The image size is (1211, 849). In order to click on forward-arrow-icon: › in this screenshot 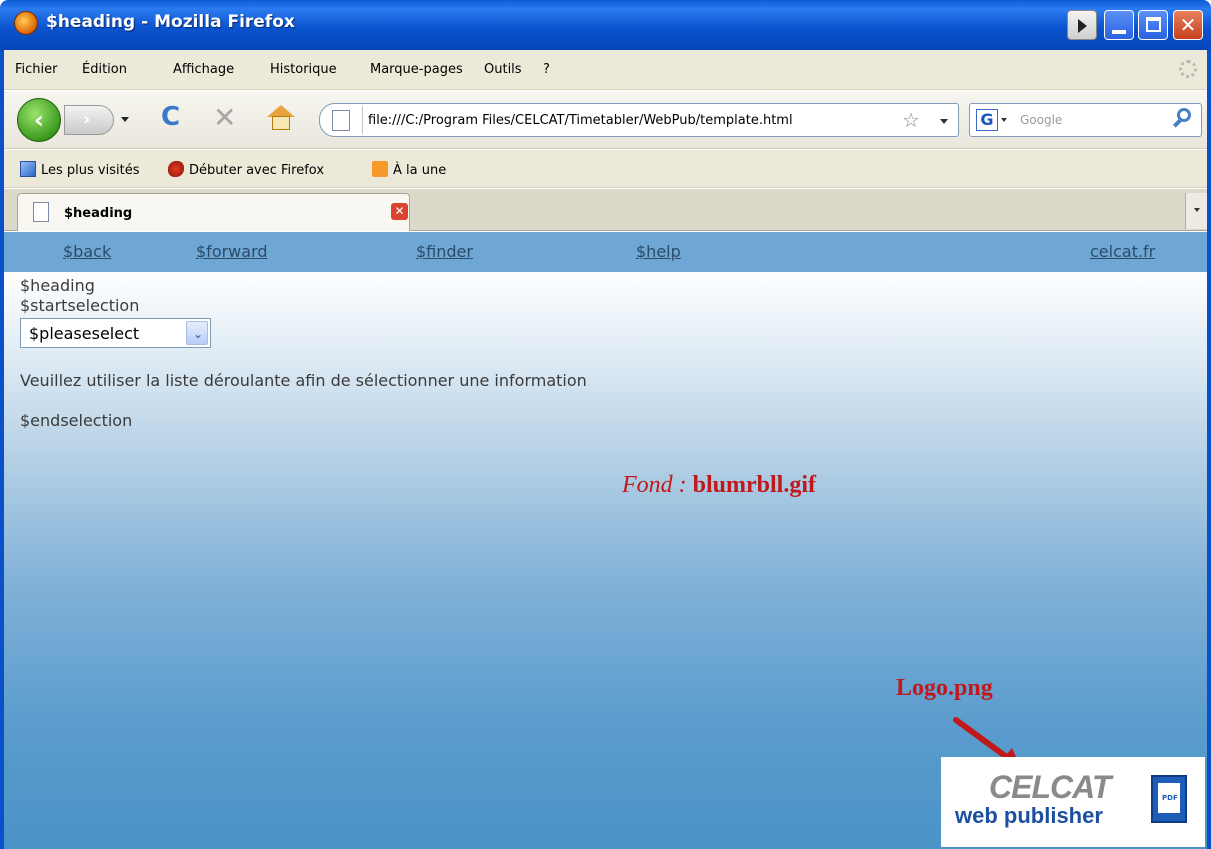, I will do `click(87, 119)`.